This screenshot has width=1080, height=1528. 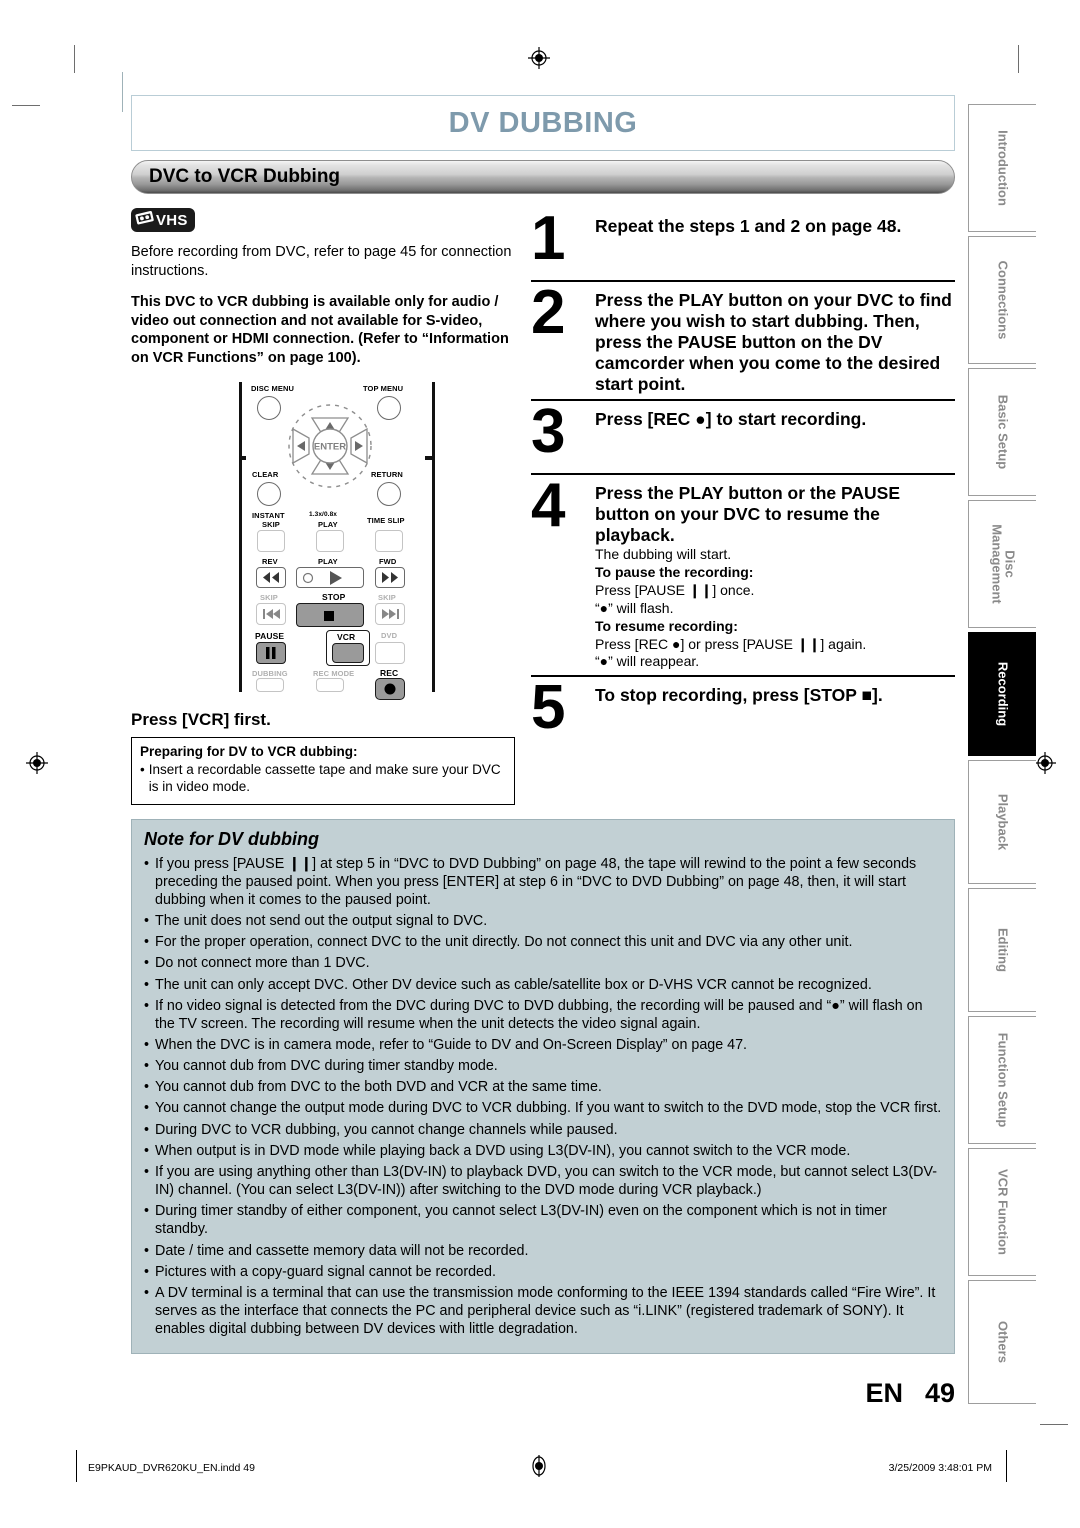 What do you see at coordinates (242, 458) in the screenshot?
I see `remote-left-notch` at bounding box center [242, 458].